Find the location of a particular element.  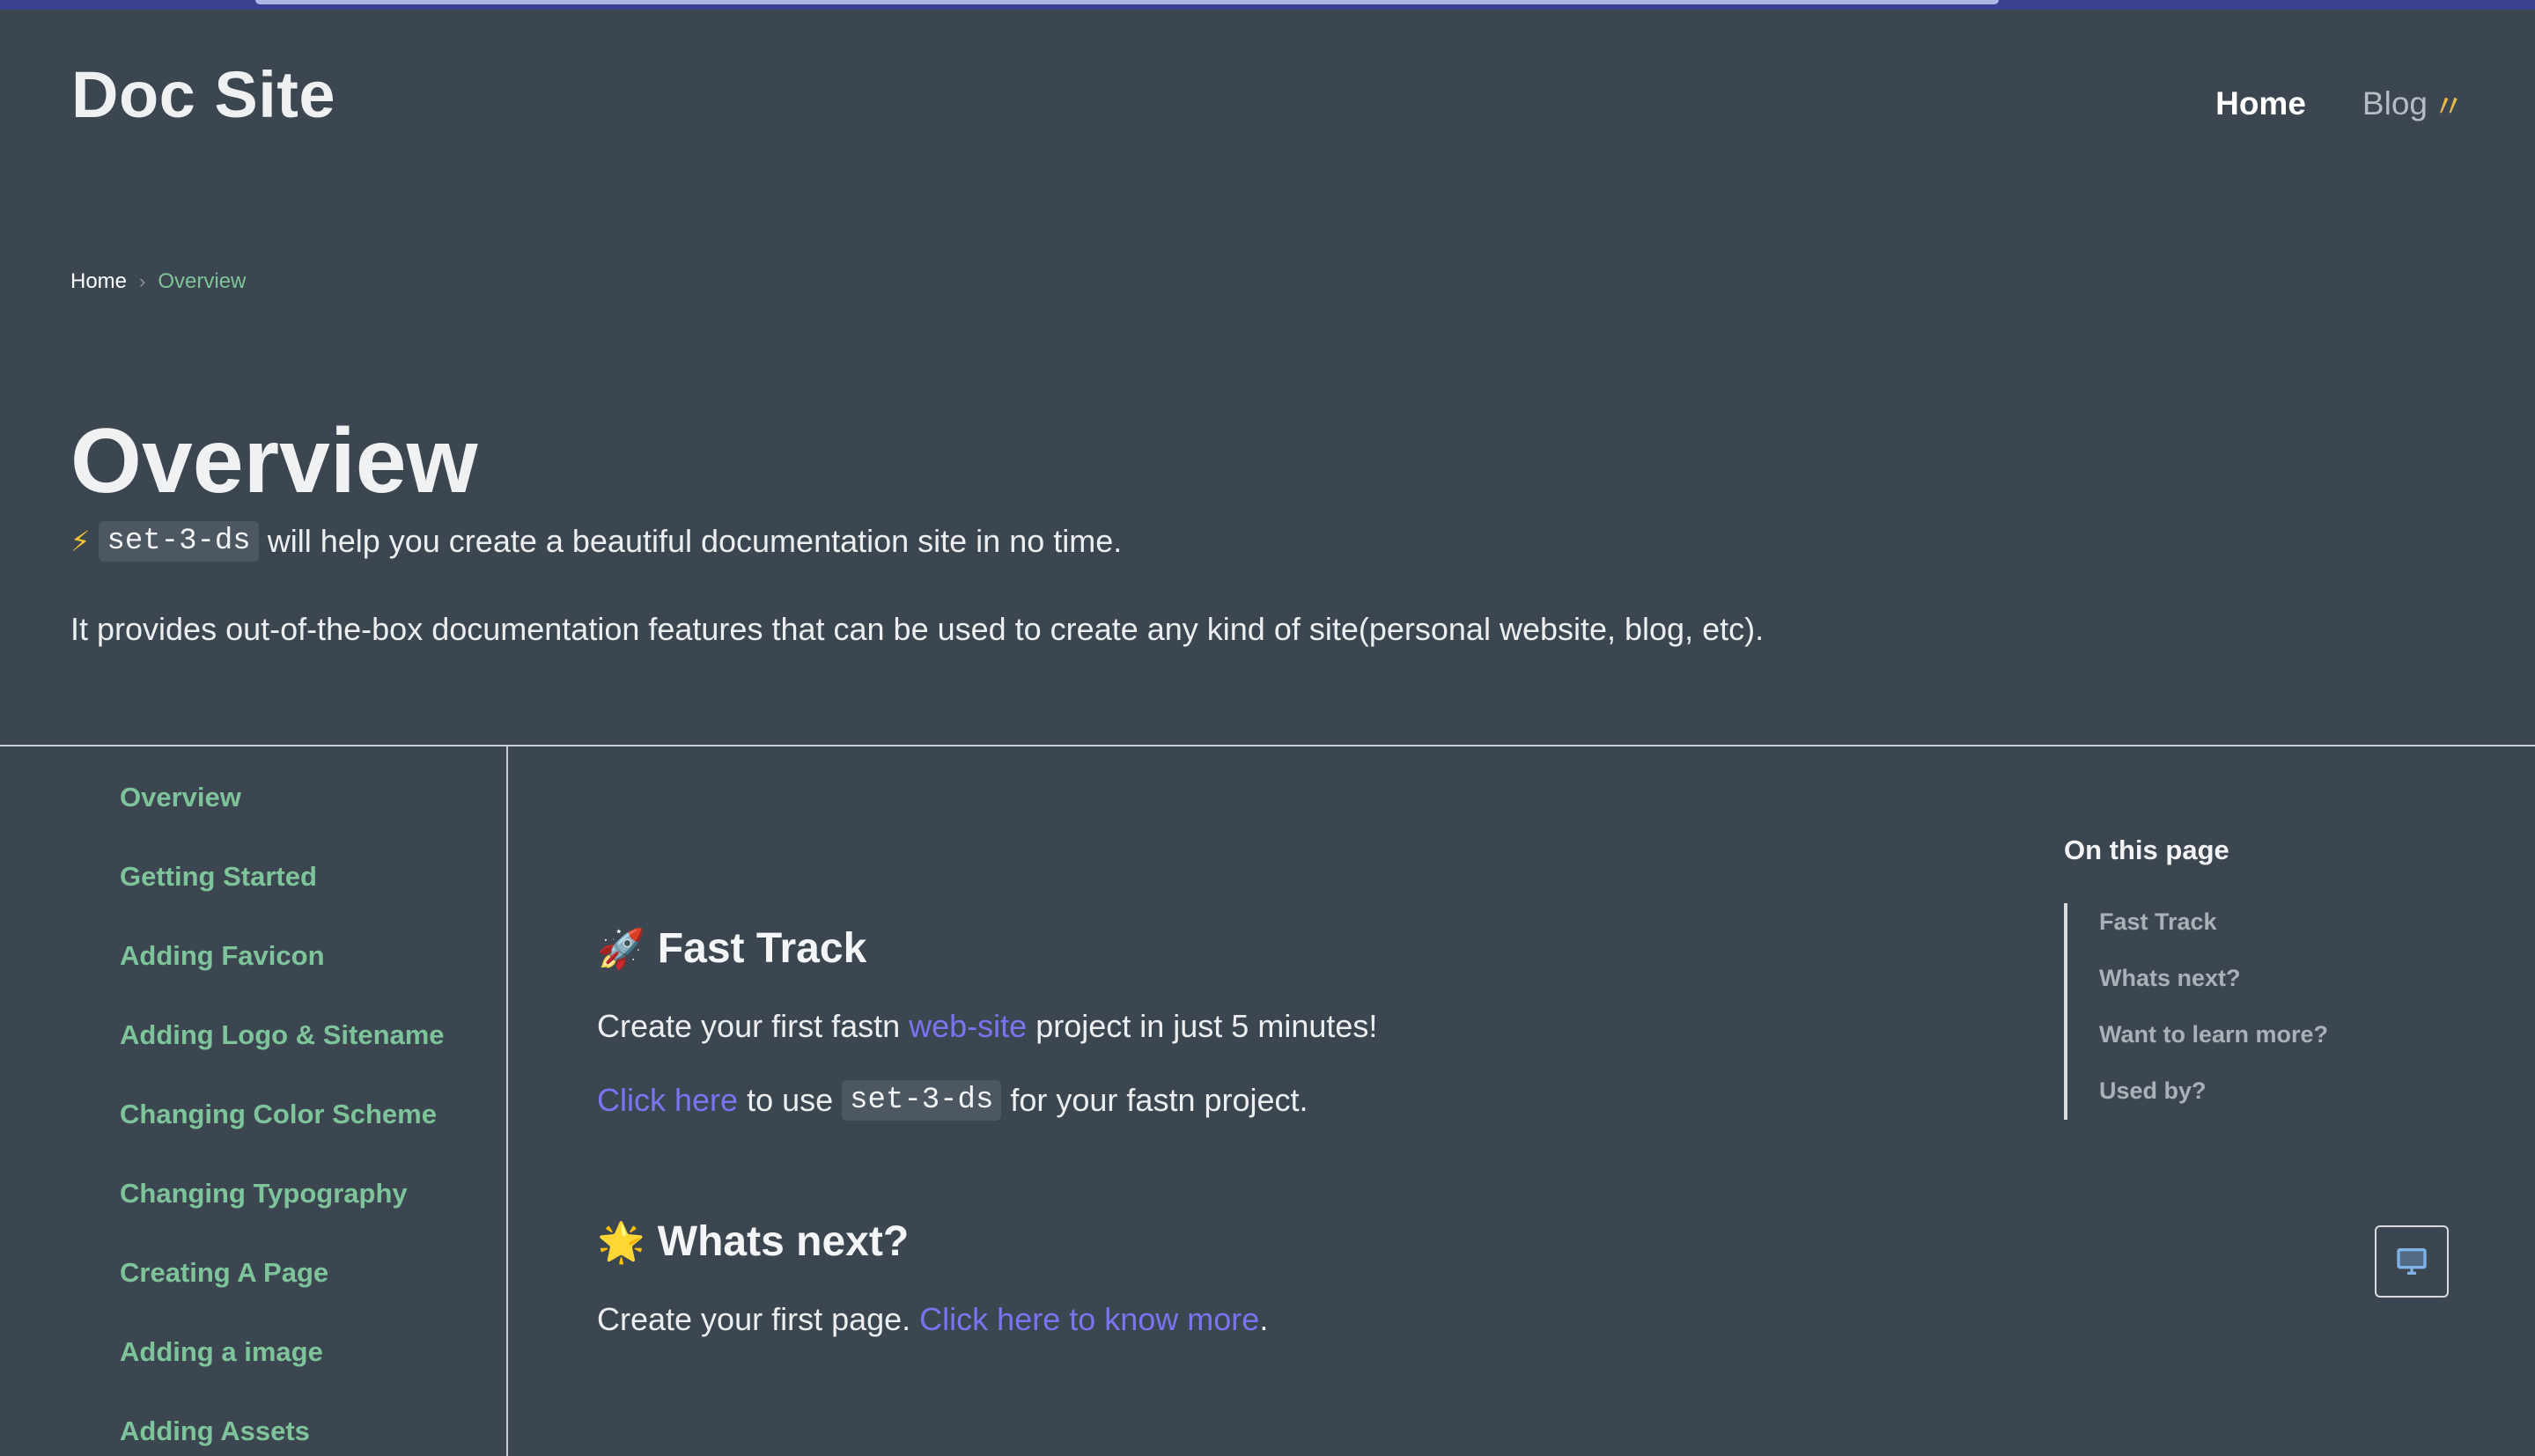

top-highlight is located at coordinates (1127, 2).